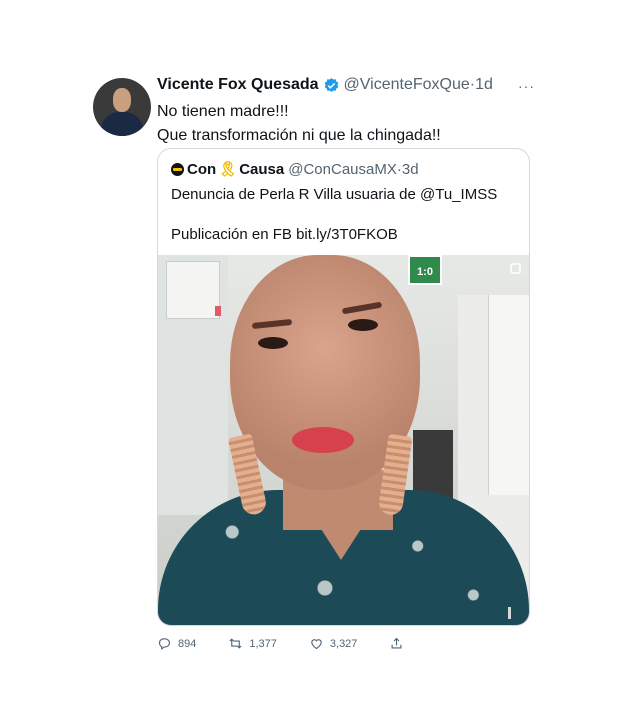  Describe the element at coordinates (425, 270) in the screenshot. I see `exit-sign: 1:0` at that location.